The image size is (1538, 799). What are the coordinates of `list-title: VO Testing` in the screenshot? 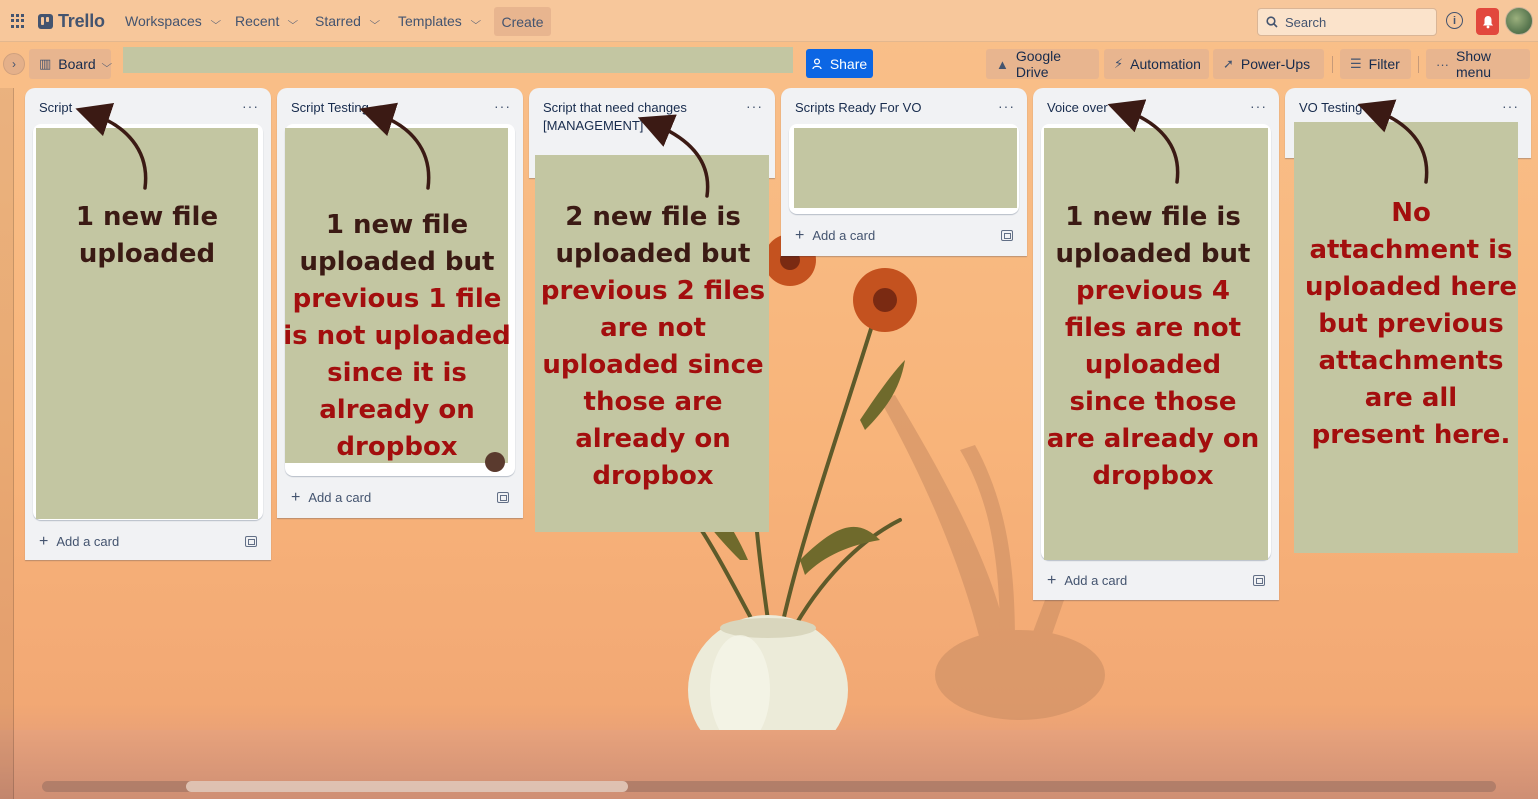 It's located at (1399, 108).